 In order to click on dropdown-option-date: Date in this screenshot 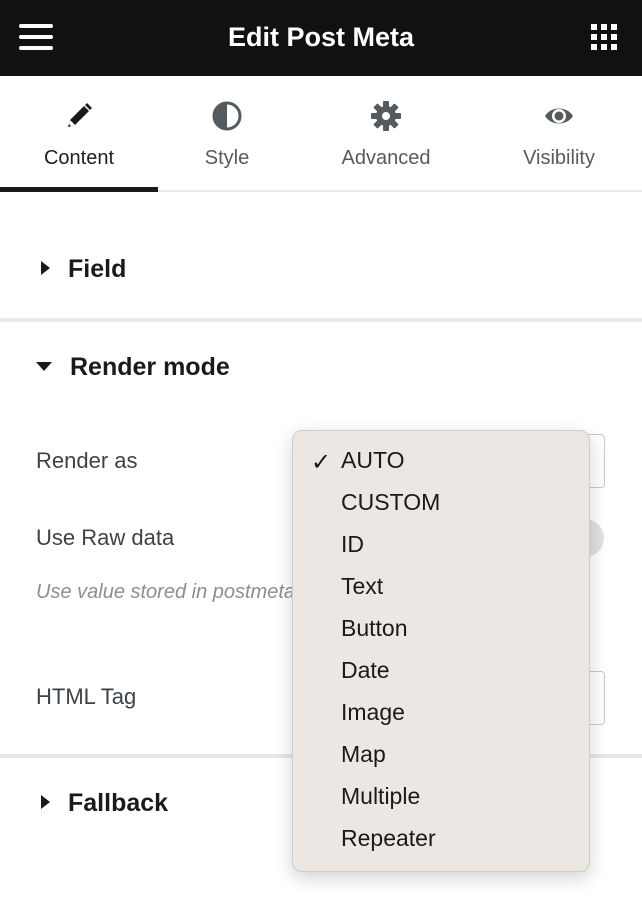, I will do `click(441, 672)`.